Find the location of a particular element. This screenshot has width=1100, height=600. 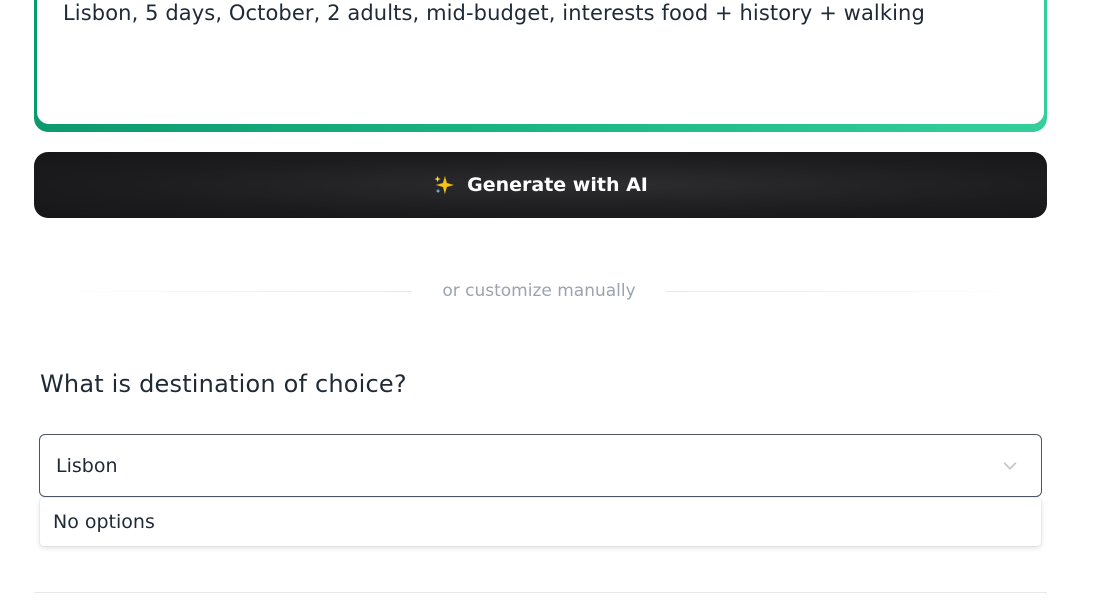

generate-with-ai-button: Generate with AI is located at coordinates (540, 185).